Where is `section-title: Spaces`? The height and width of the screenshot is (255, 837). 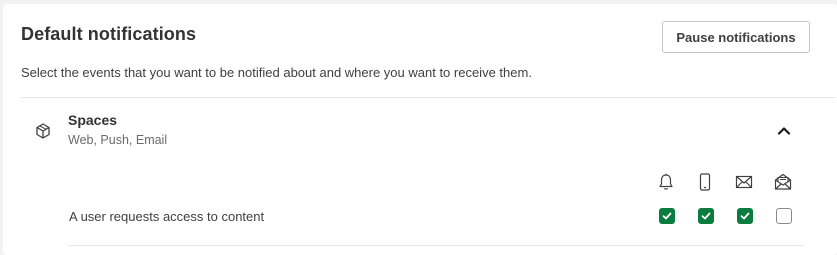 section-title: Spaces is located at coordinates (93, 120).